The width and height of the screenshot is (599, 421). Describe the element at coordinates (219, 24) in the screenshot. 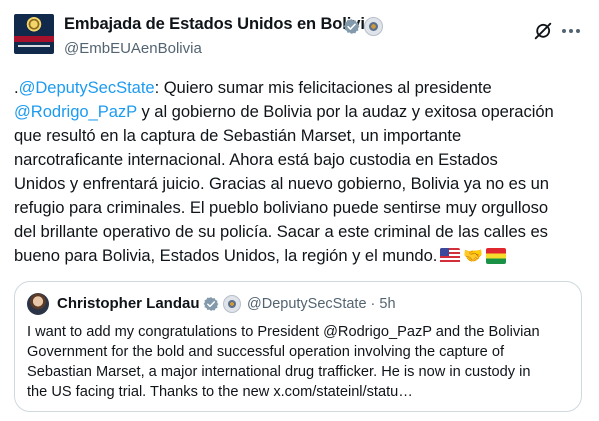

I see `author-name: Embajada de Estados Unidos en Bolivia` at that location.